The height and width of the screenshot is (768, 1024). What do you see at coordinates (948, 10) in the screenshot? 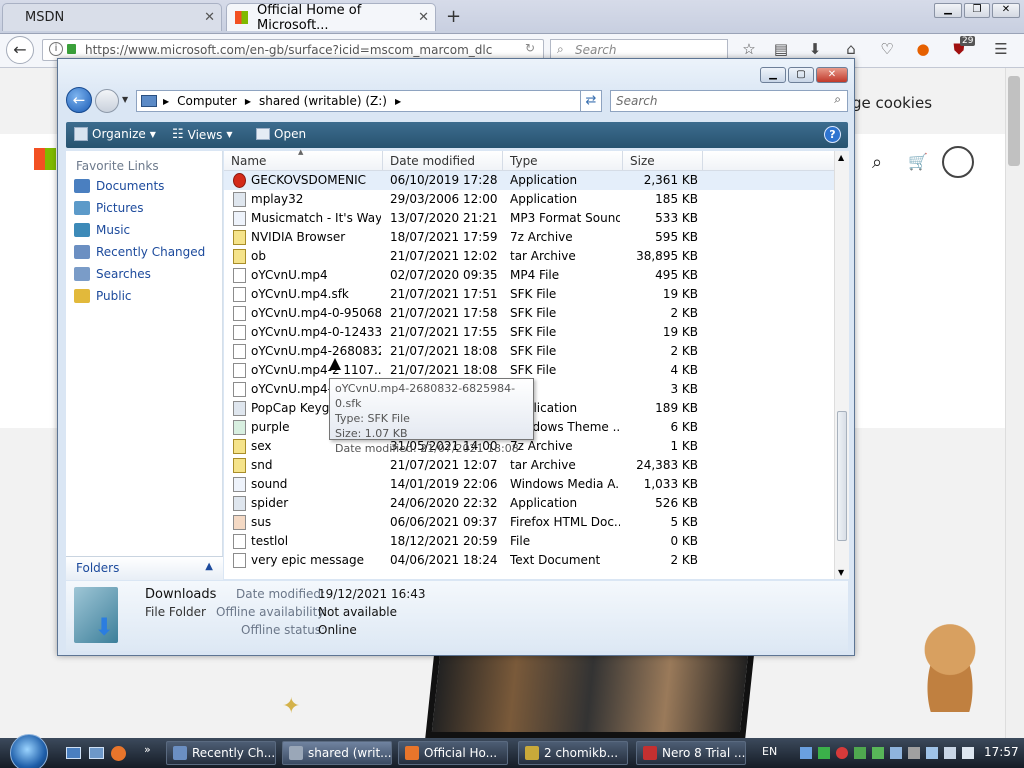
I see `browser-minimize-button: ▁` at bounding box center [948, 10].